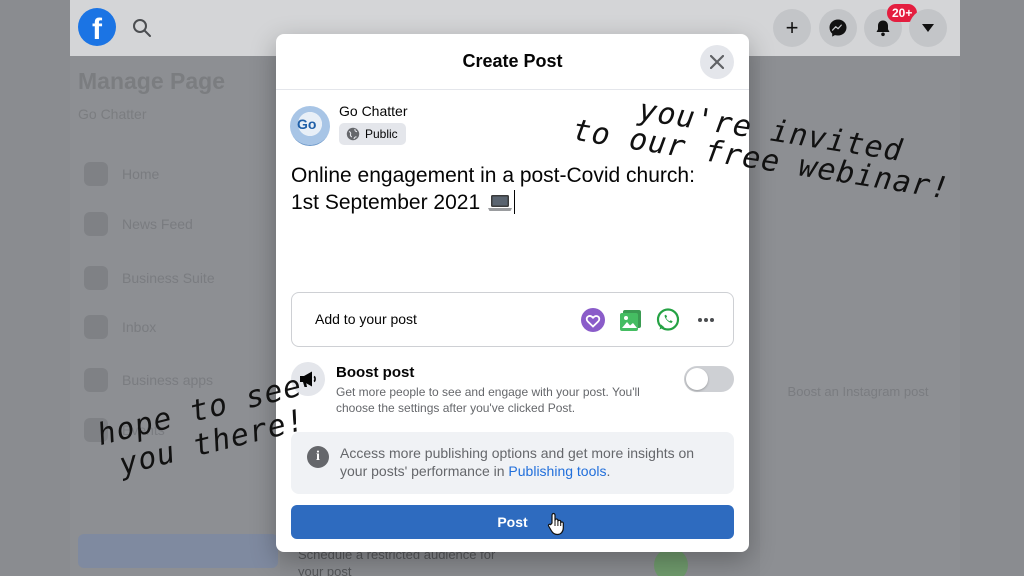 The width and height of the screenshot is (1024, 576). Describe the element at coordinates (709, 379) in the screenshot. I see `boost-post-toggle` at that location.